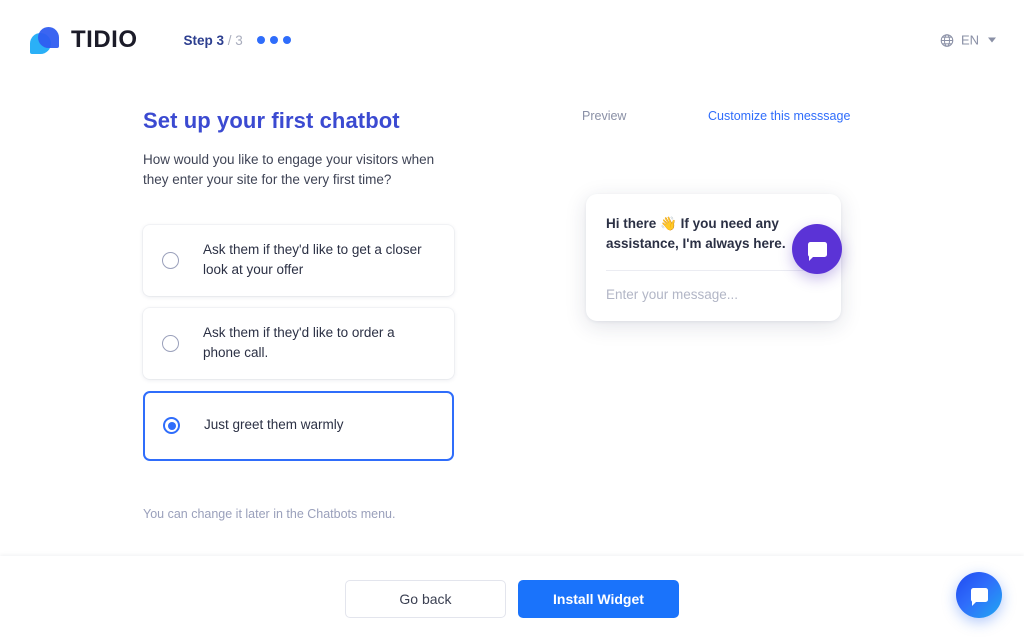 The width and height of the screenshot is (1024, 641). I want to click on tidio-logo-icon, so click(45, 40).